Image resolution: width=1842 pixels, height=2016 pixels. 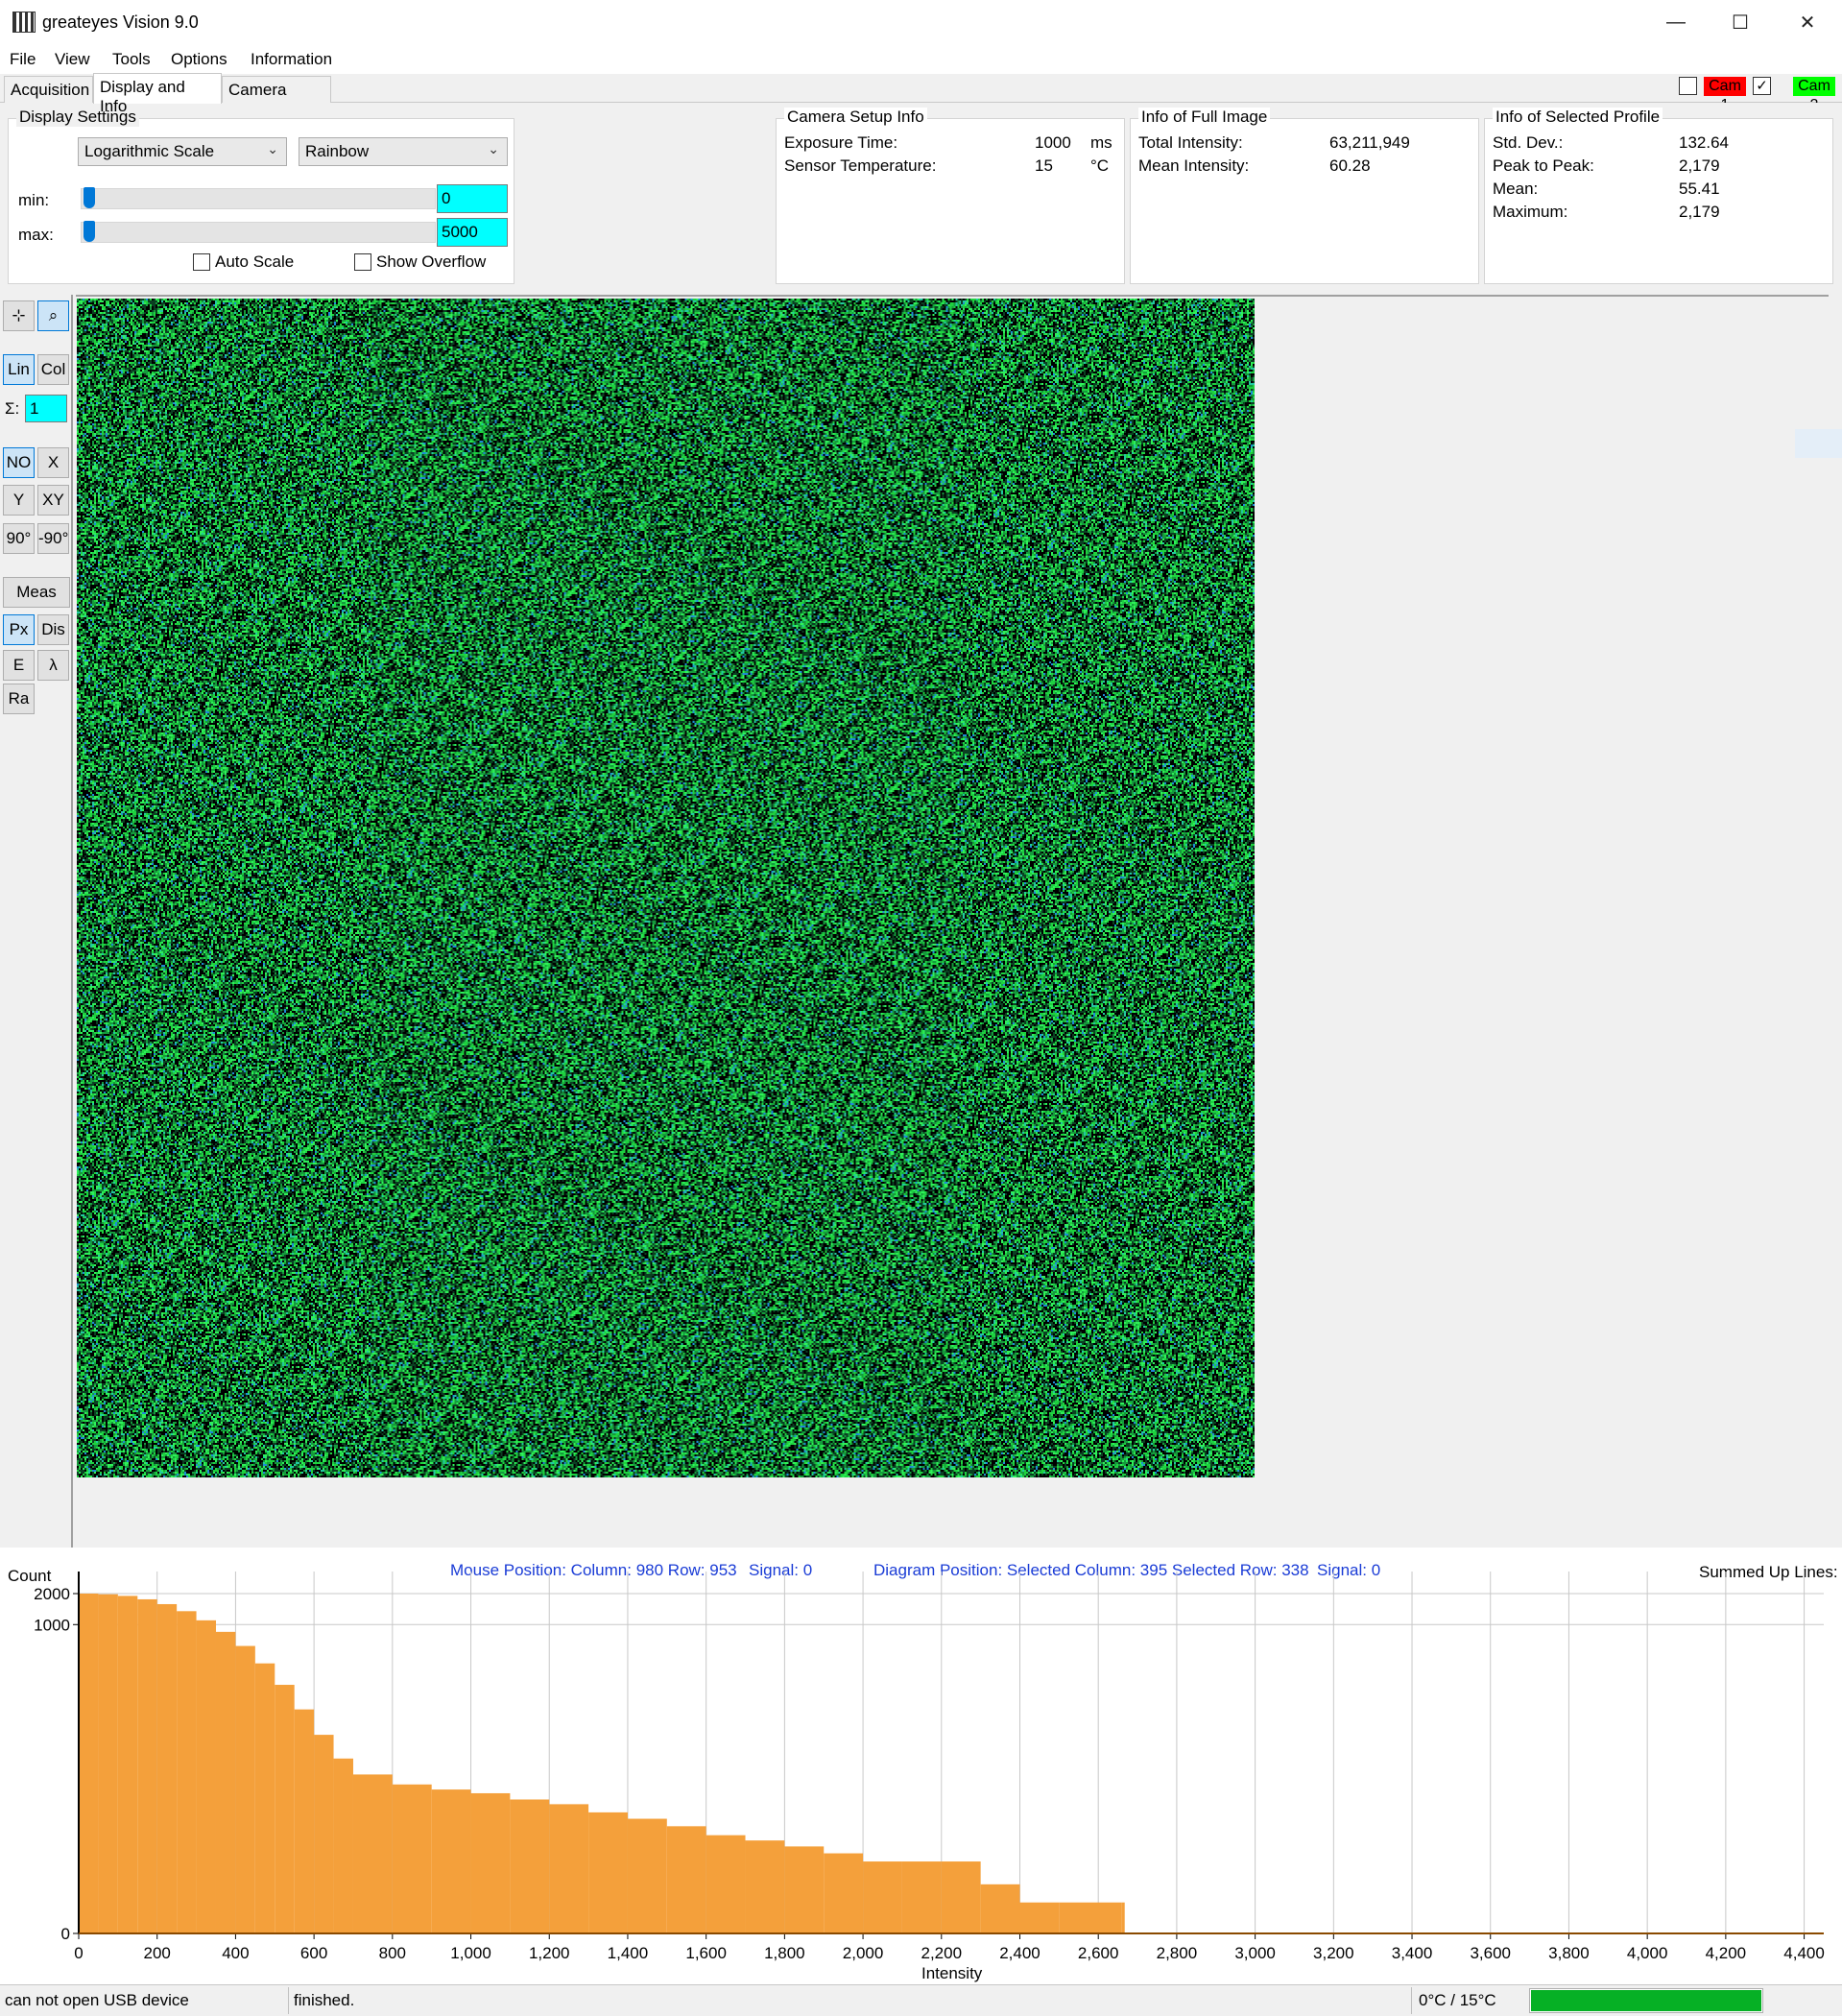 What do you see at coordinates (403, 151) in the screenshot?
I see `colormap-select: Rainbow ⌄` at bounding box center [403, 151].